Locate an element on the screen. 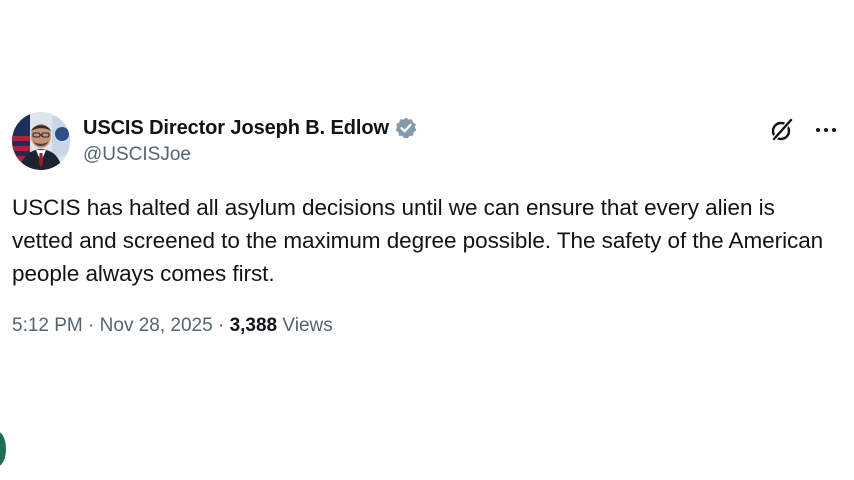 Image resolution: width=854 pixels, height=480 pixels. more-options-icon is located at coordinates (826, 130).